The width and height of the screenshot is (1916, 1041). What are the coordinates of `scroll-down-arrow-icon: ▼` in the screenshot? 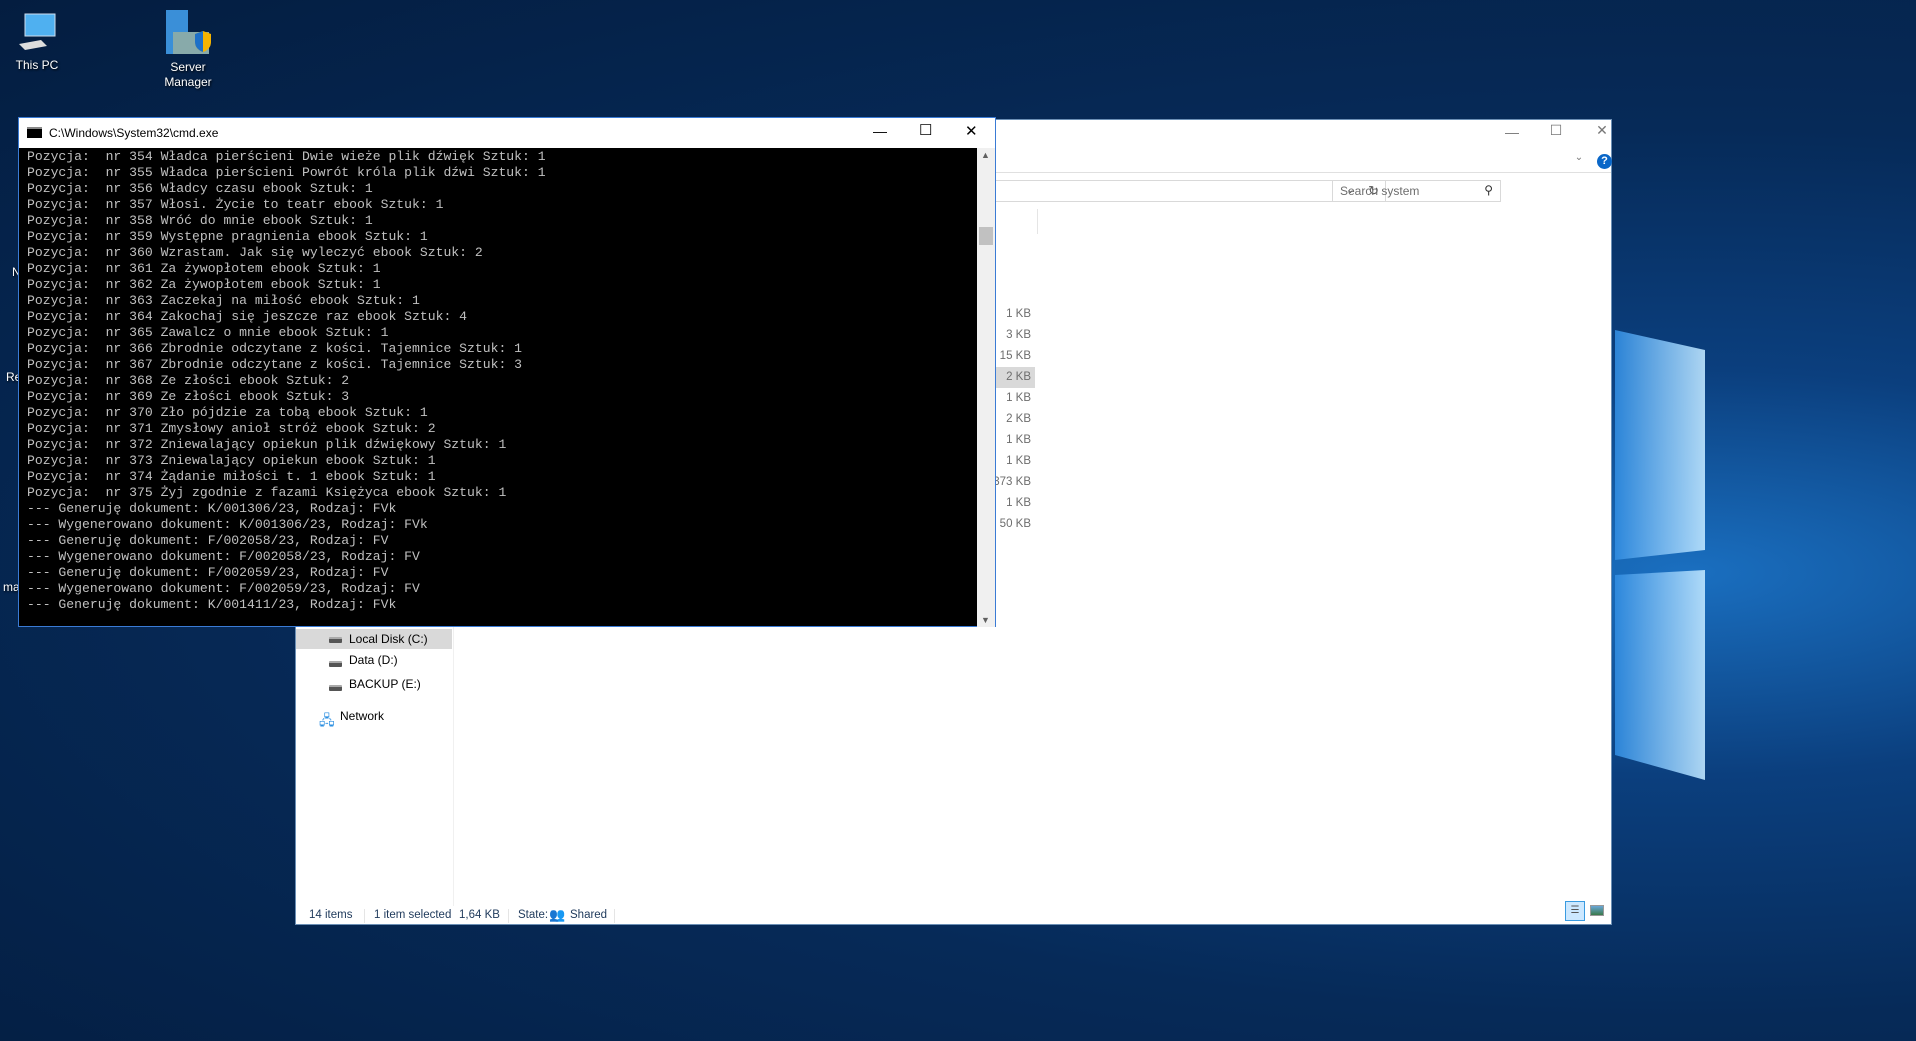 It's located at (985, 620).